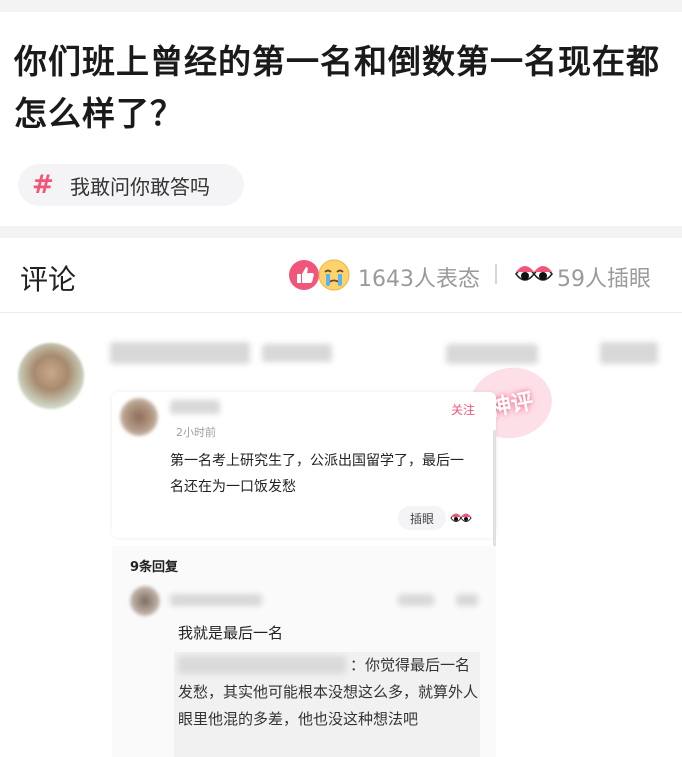  What do you see at coordinates (48, 279) in the screenshot?
I see `comments-label: 评论` at bounding box center [48, 279].